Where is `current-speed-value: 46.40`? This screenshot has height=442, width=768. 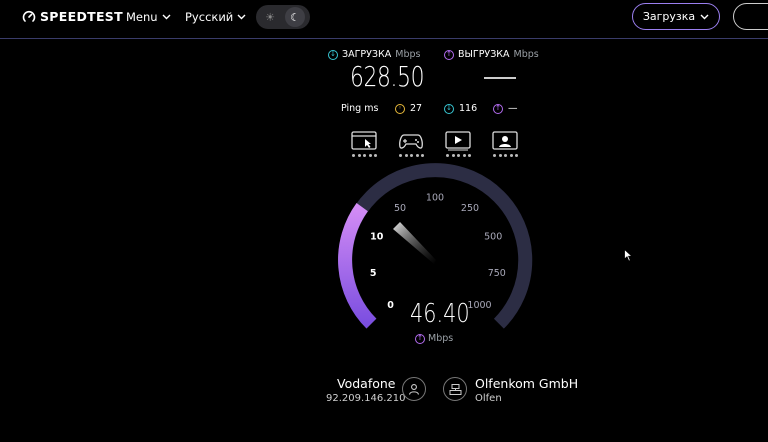 current-speed-value: 46.40 is located at coordinates (440, 314).